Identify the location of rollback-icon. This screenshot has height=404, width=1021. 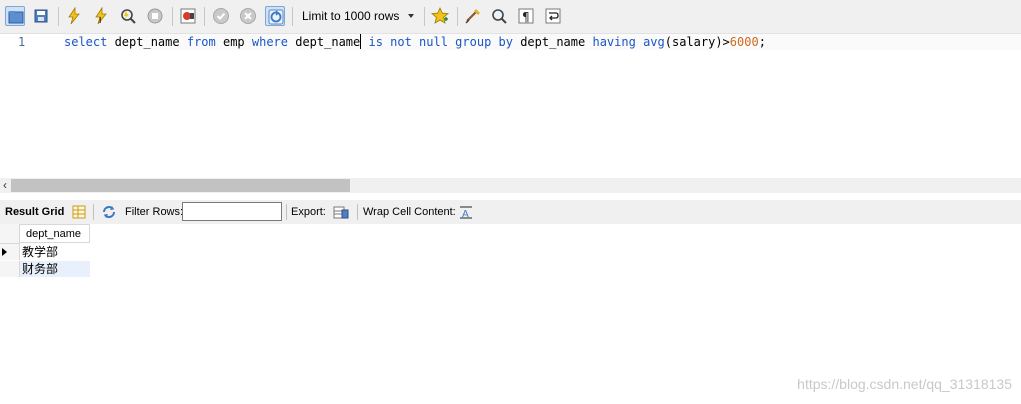
(248, 16).